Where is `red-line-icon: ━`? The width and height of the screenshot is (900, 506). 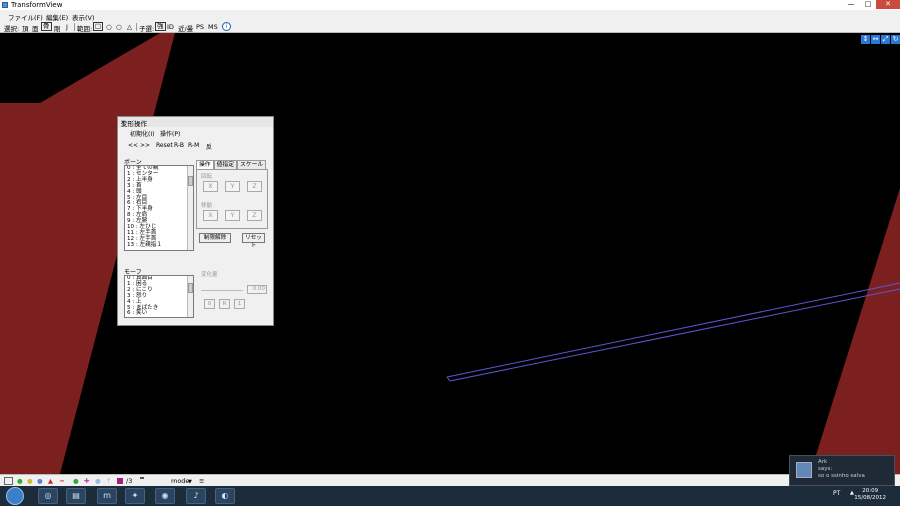 red-line-icon: ━ is located at coordinates (62, 481).